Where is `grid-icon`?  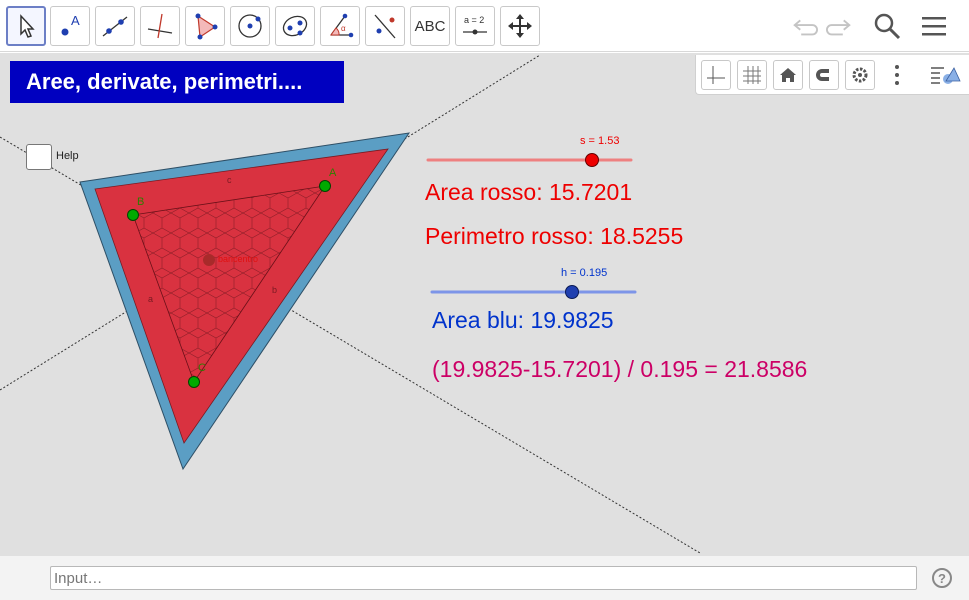 grid-icon is located at coordinates (752, 75).